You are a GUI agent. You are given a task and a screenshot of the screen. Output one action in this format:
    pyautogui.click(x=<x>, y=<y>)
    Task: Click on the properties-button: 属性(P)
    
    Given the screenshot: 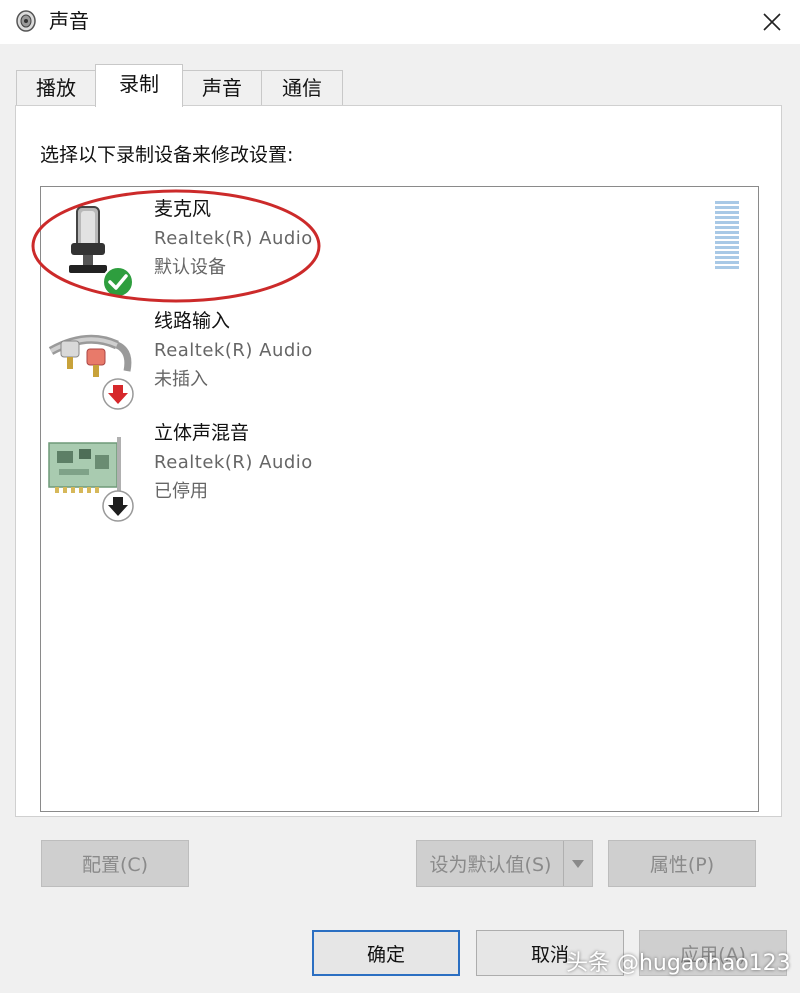 What is the action you would take?
    pyautogui.click(x=682, y=863)
    